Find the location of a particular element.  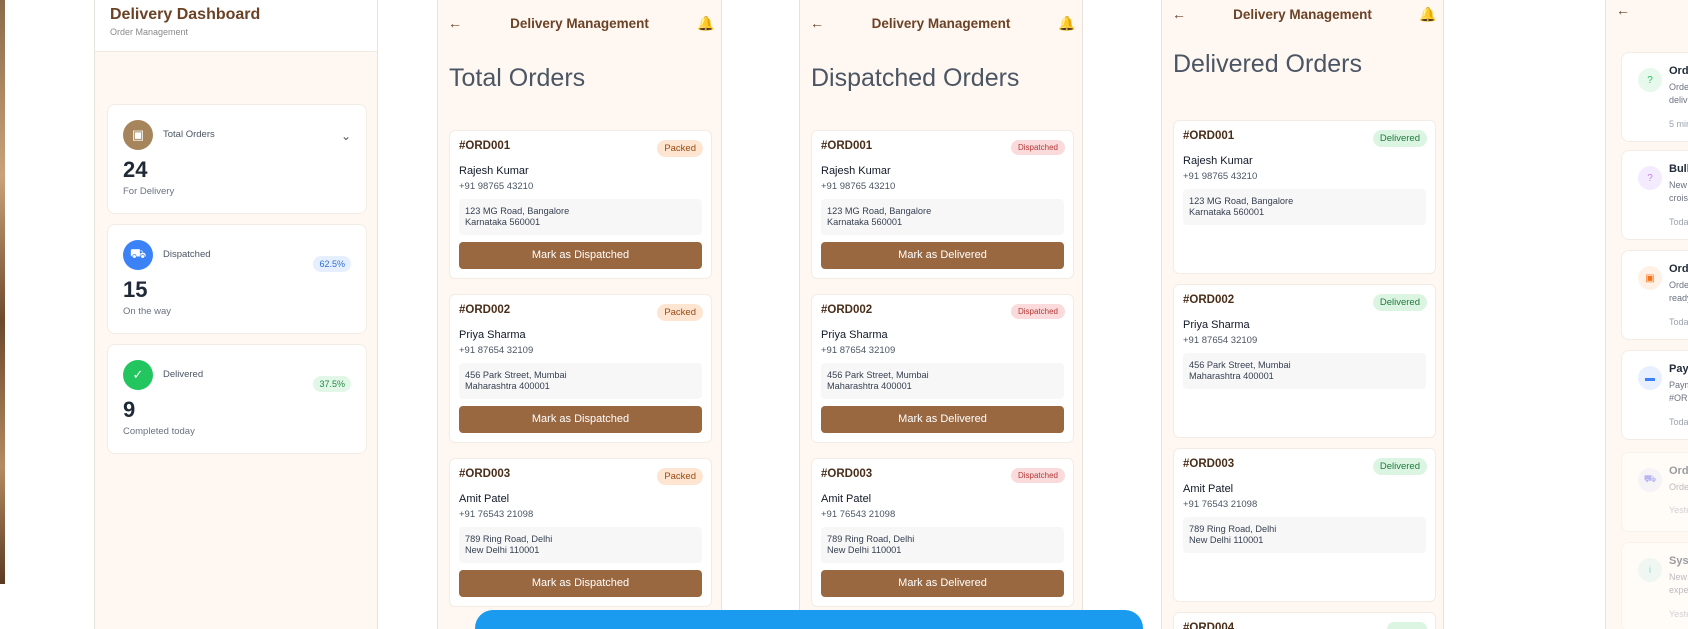

notification-time: Yeste is located at coordinates (1678, 614).